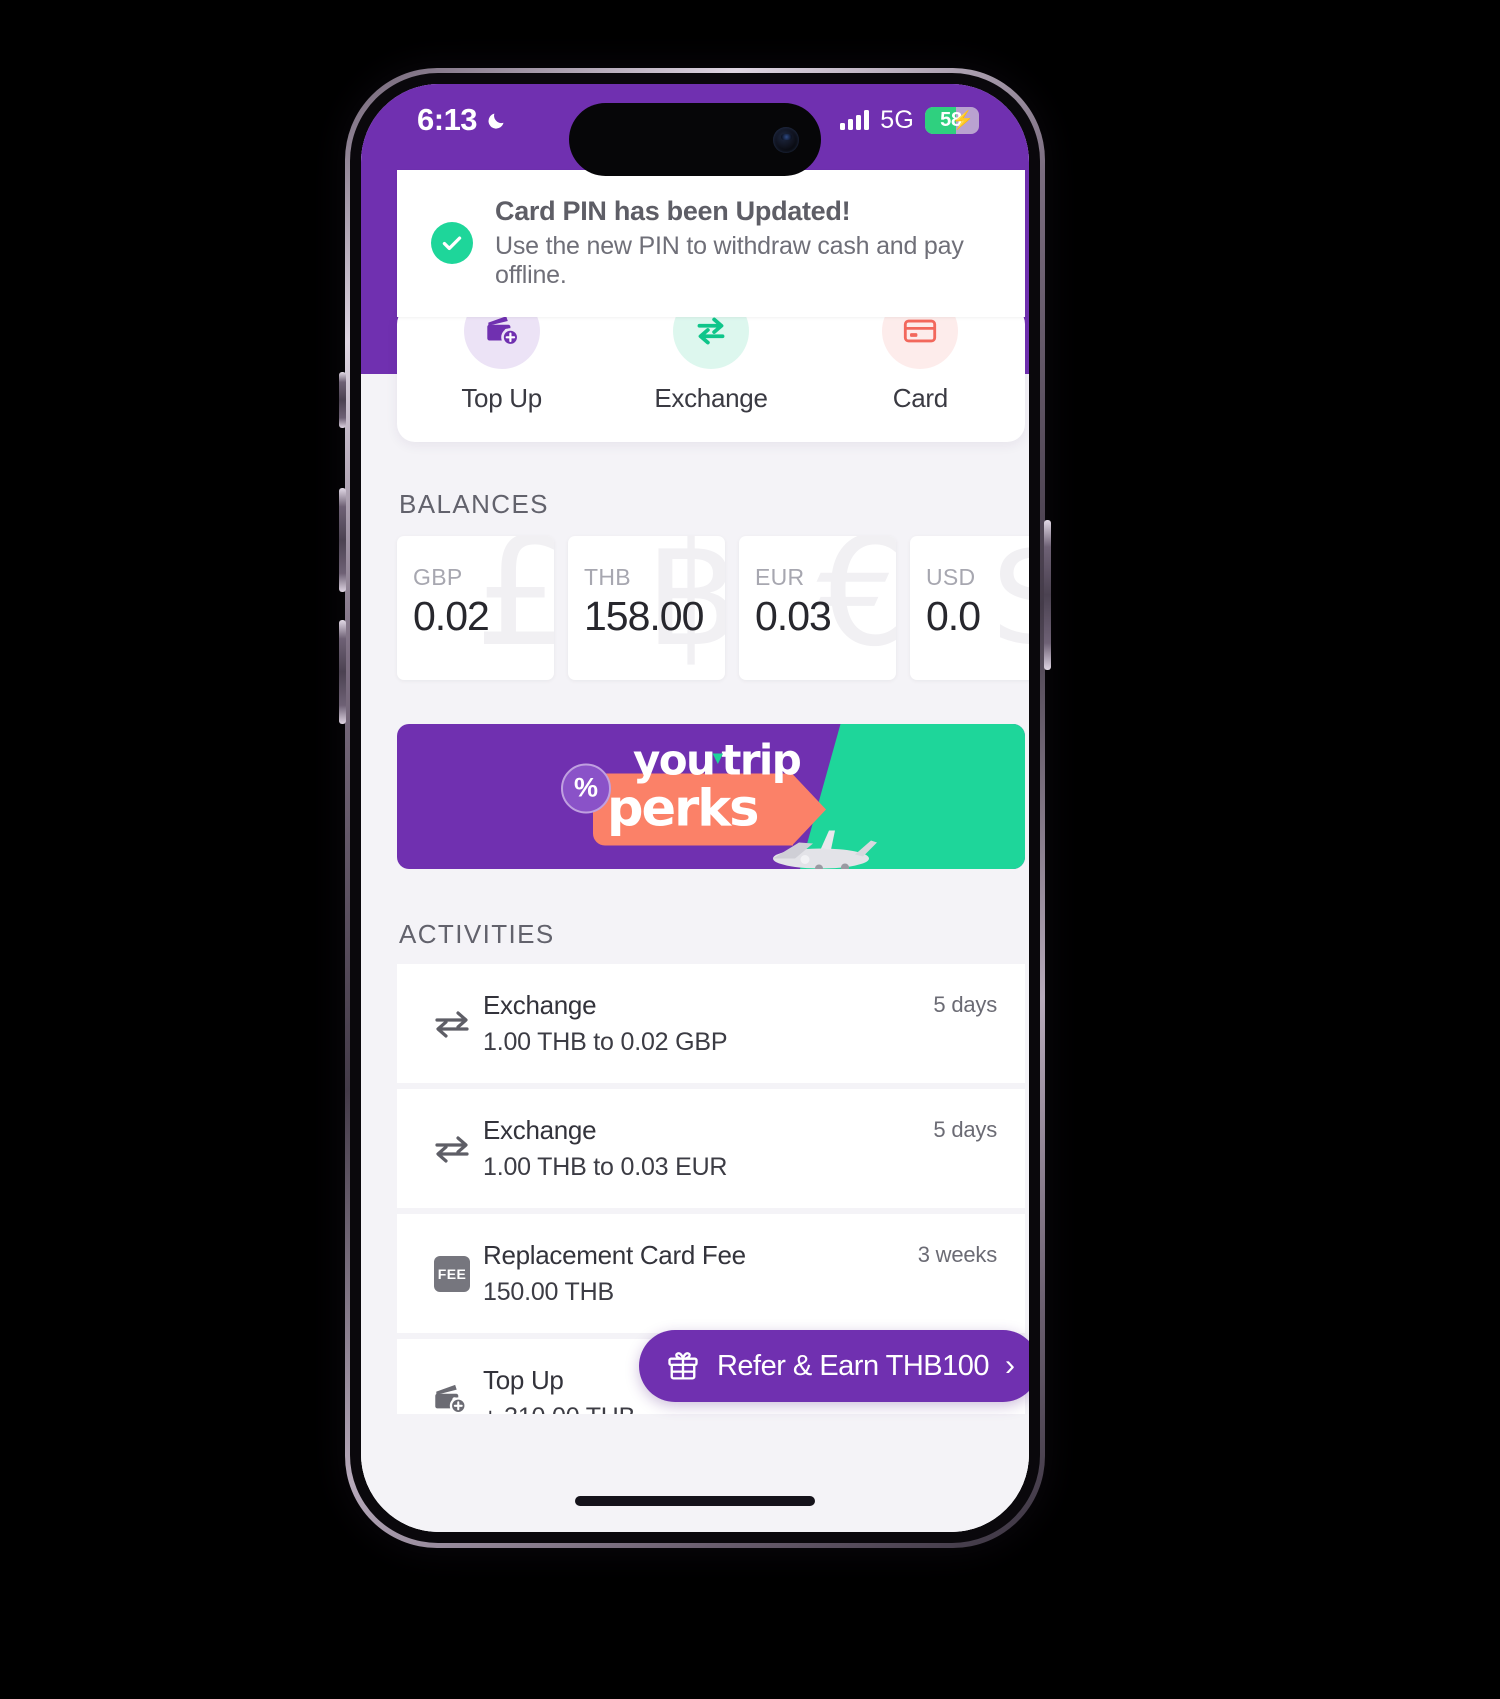 The image size is (1500, 1699). What do you see at coordinates (855, 120) in the screenshot?
I see `cellular-bars-icon` at bounding box center [855, 120].